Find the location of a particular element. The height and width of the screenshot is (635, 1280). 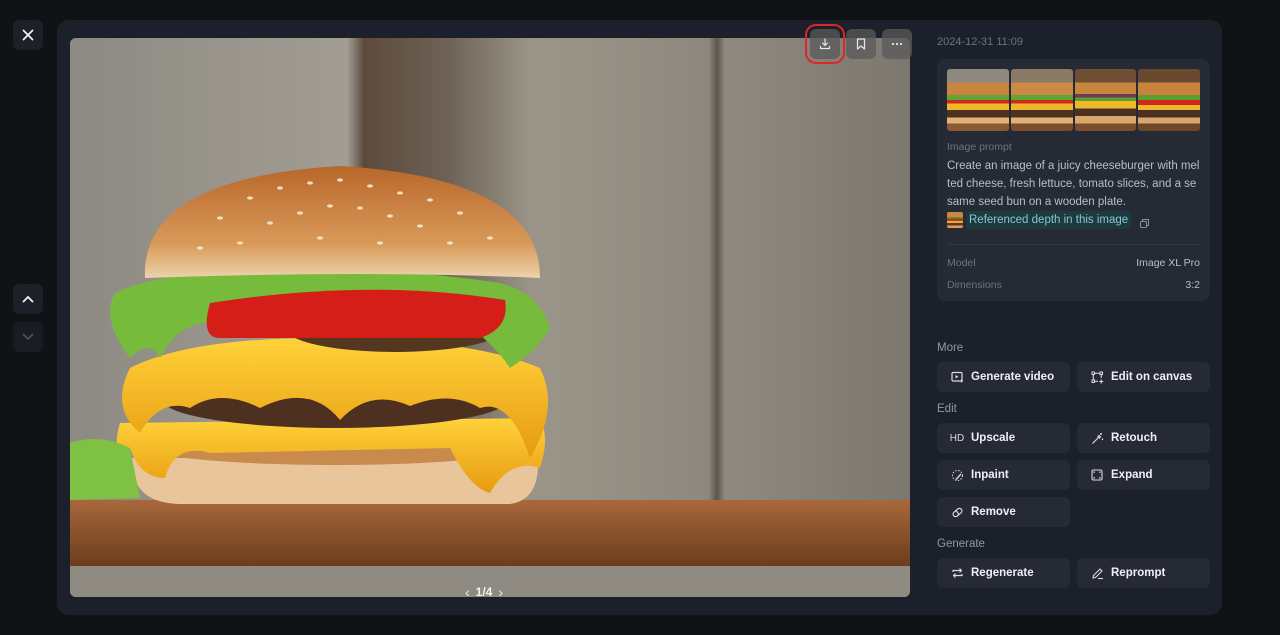

eraser-icon is located at coordinates (957, 512).